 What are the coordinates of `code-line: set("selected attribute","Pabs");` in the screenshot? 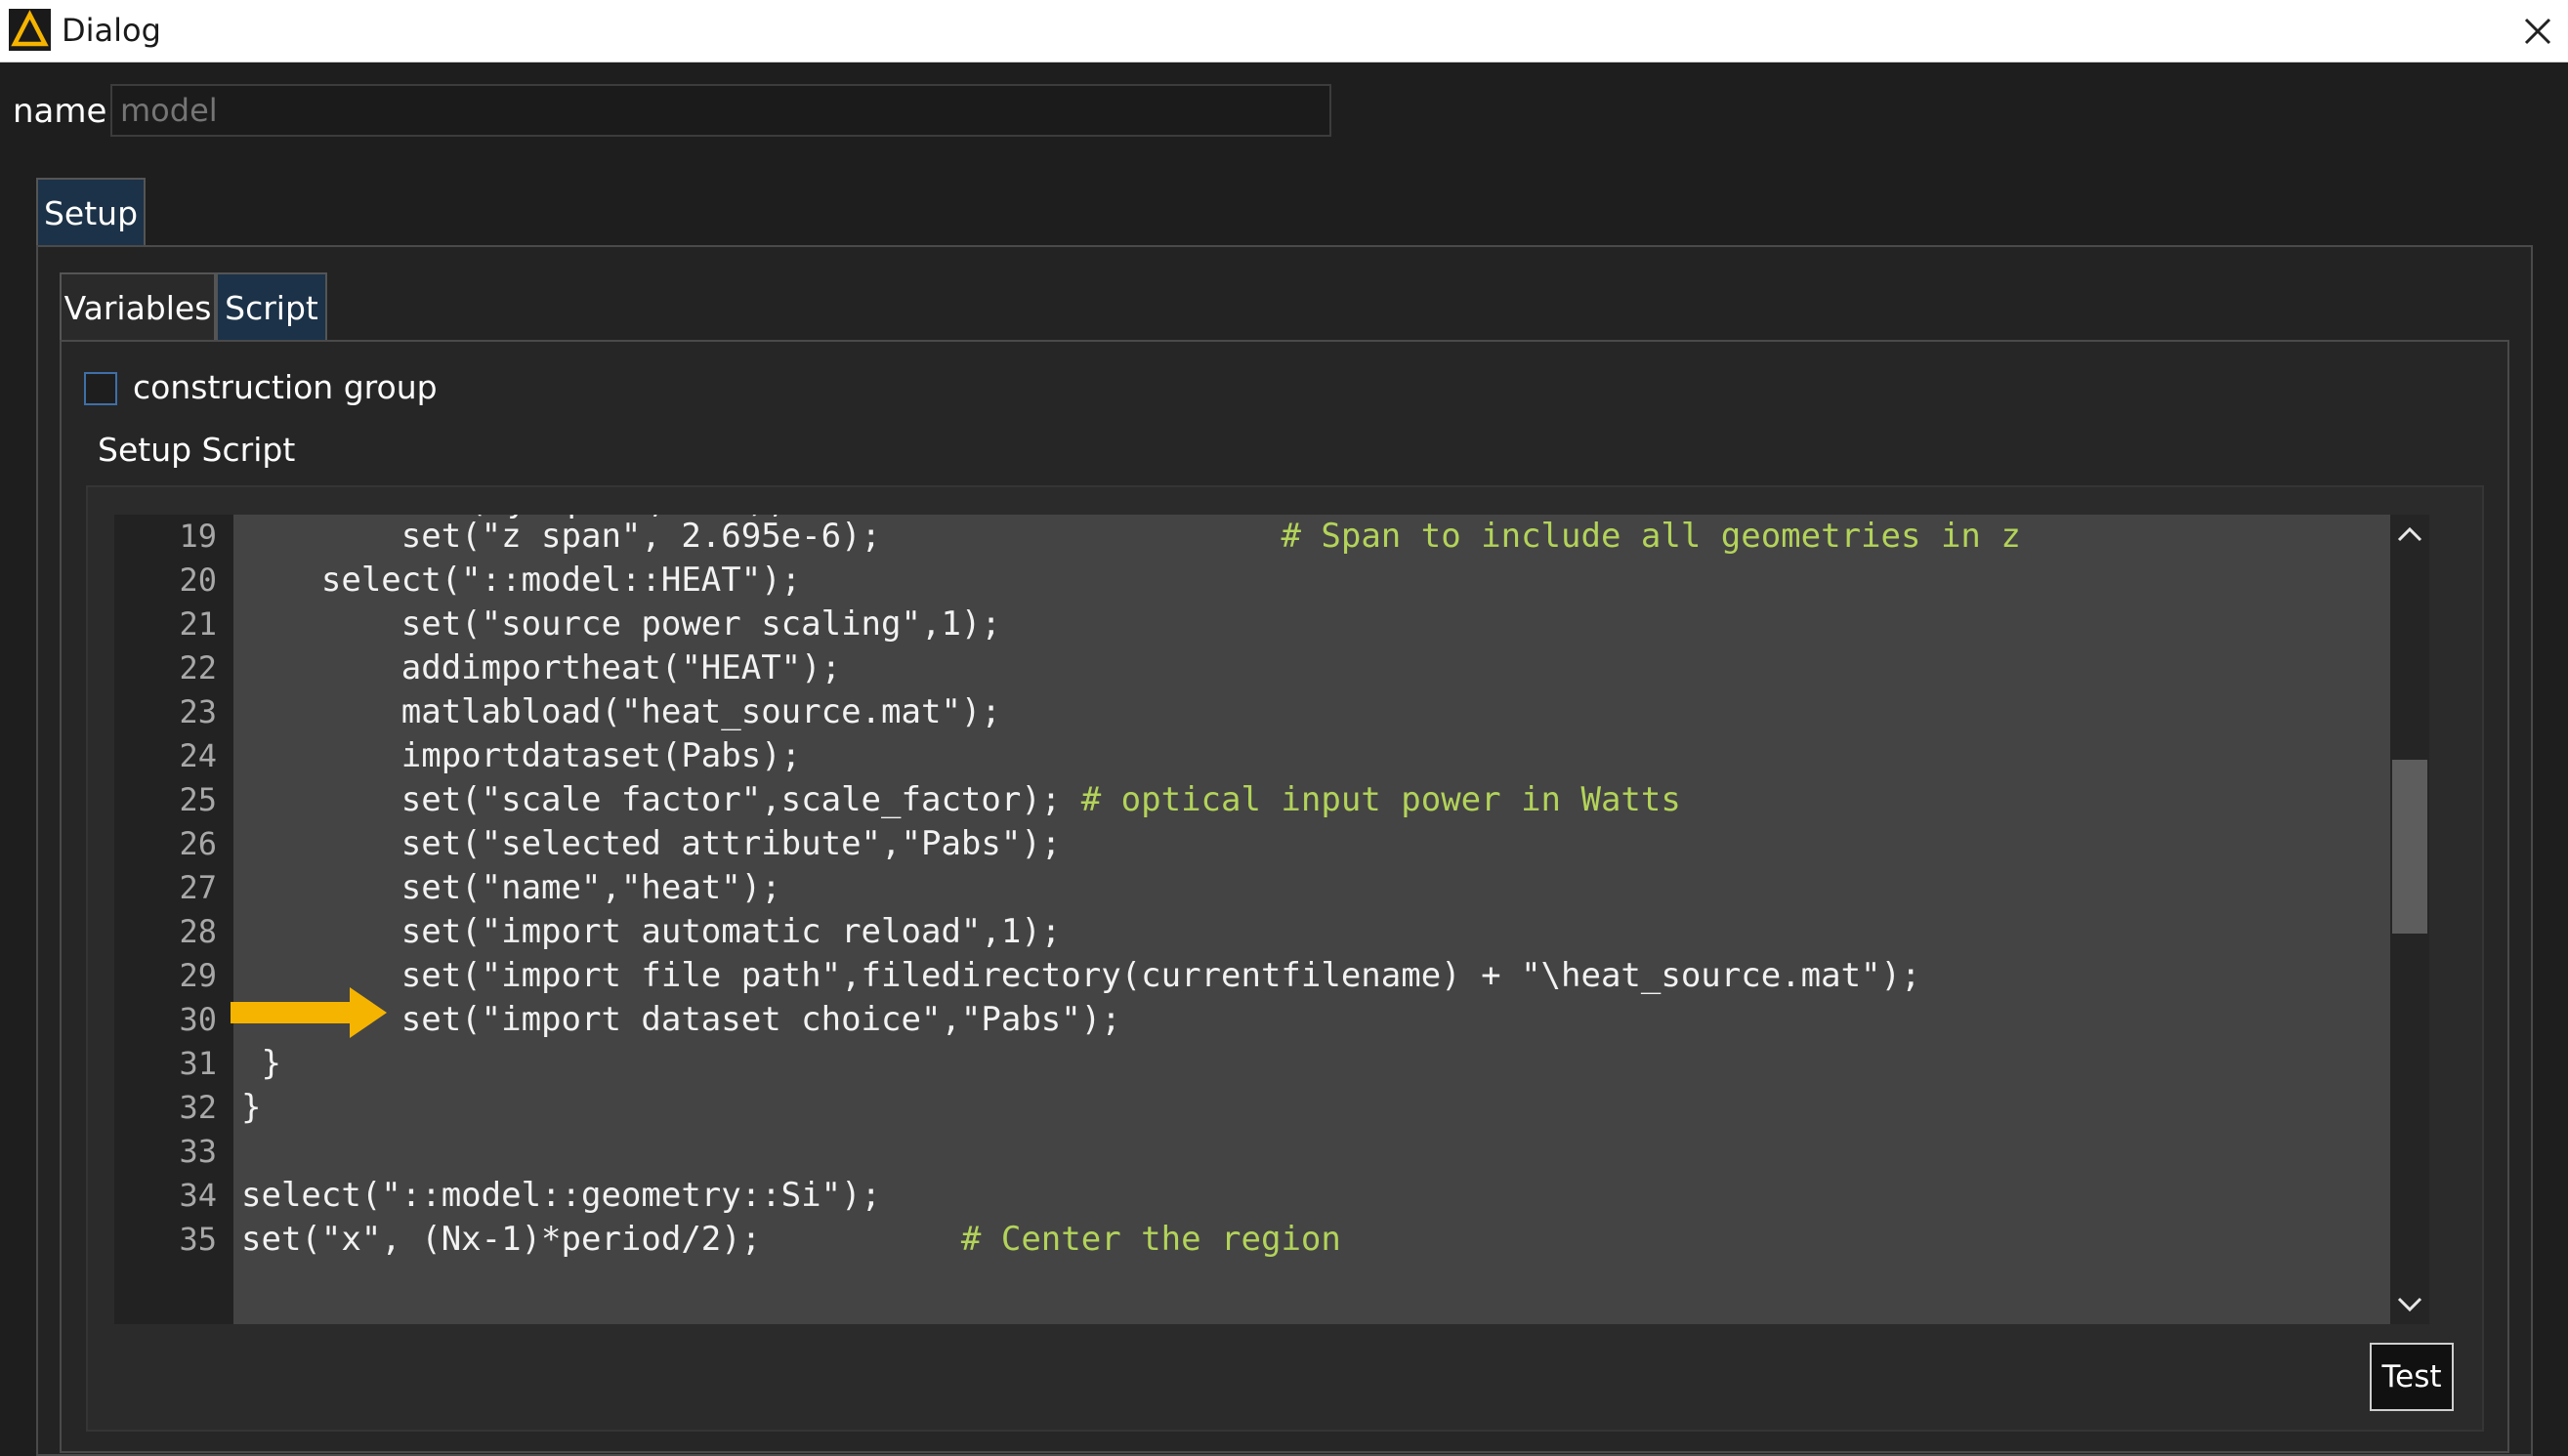 It's located at (651, 844).